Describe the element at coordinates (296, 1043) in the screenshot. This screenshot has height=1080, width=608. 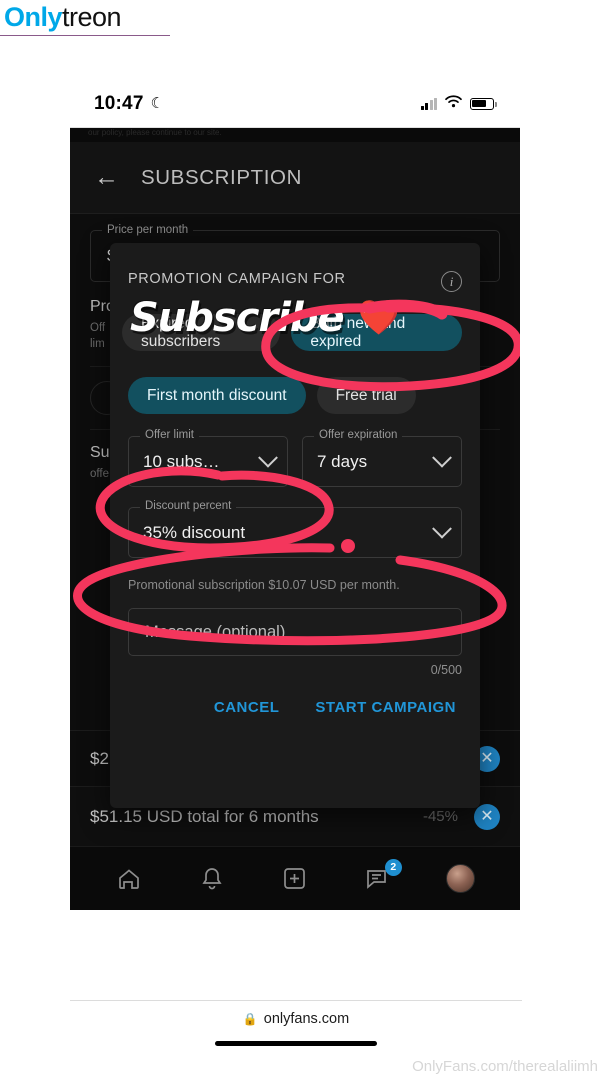
I see `home-indicator` at that location.